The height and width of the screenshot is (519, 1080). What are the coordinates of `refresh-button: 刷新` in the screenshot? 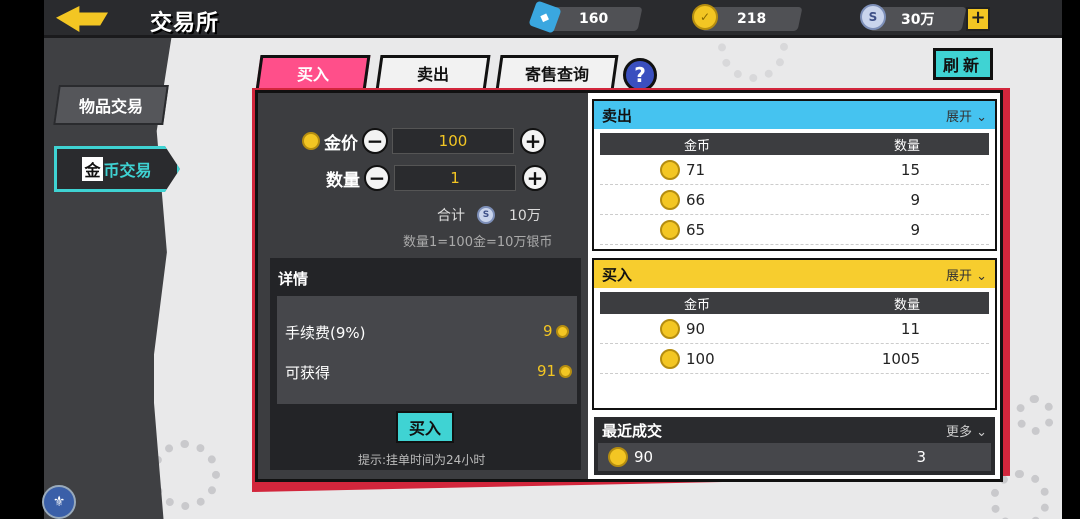 It's located at (963, 64).